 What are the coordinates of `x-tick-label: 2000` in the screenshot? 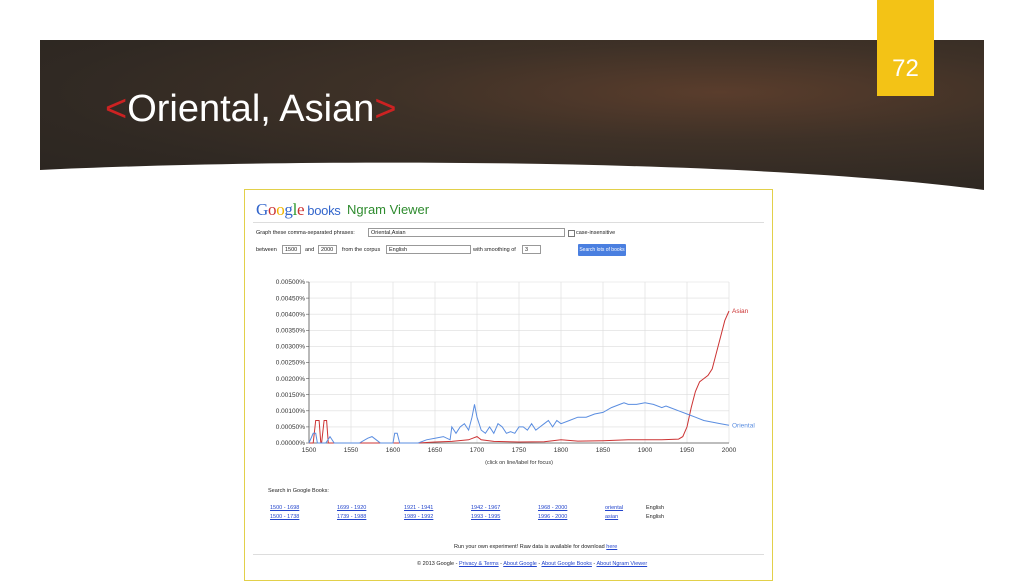 It's located at (729, 450).